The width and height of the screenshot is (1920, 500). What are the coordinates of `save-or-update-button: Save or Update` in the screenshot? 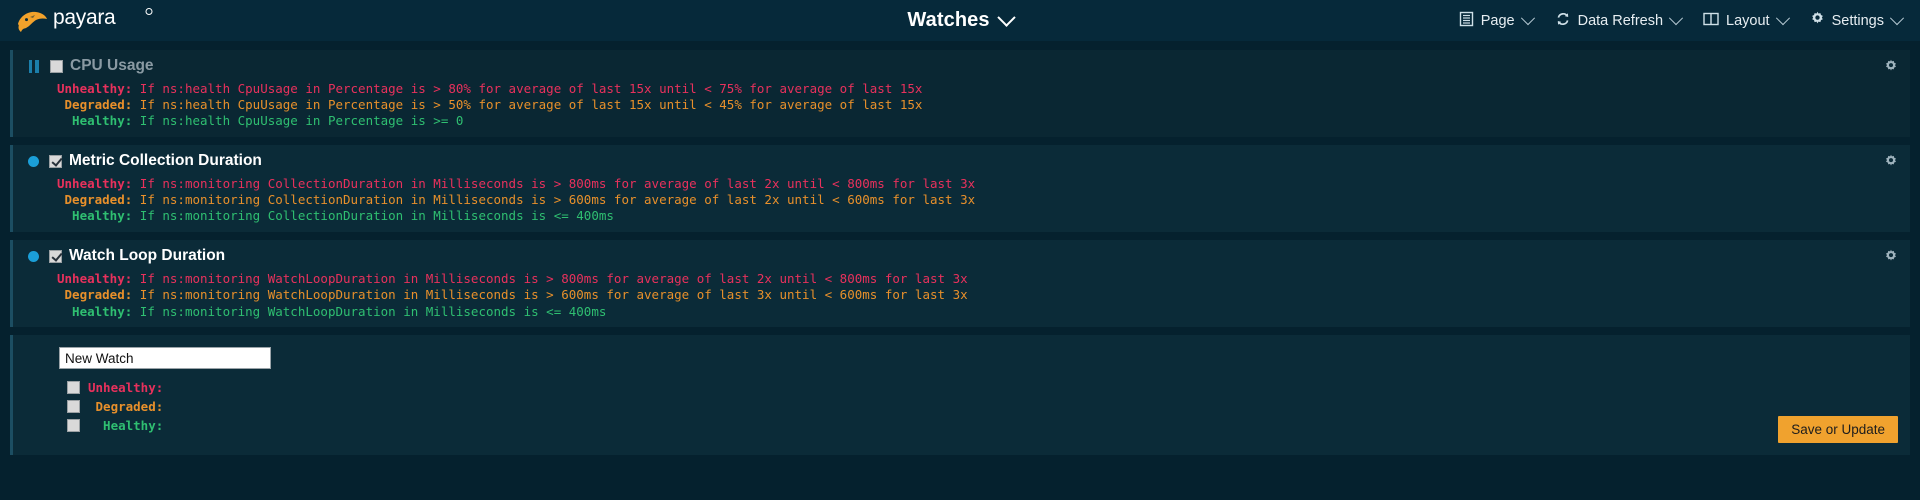 It's located at (1838, 430).